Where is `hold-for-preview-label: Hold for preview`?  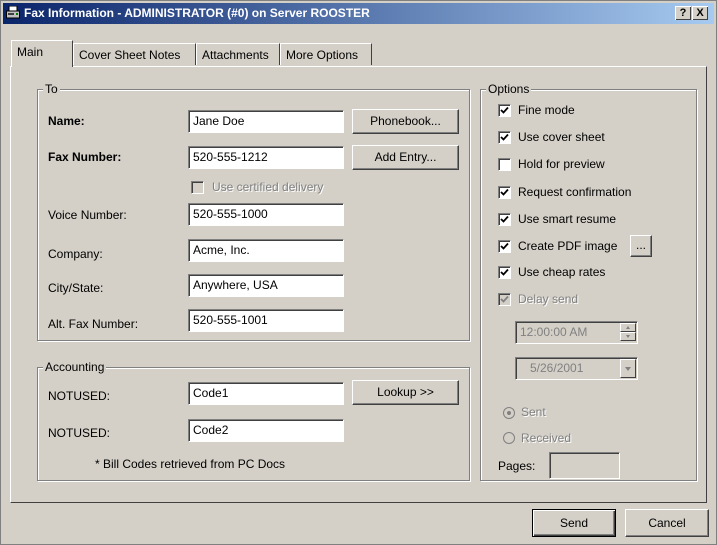
hold-for-preview-label: Hold for preview is located at coordinates (561, 164).